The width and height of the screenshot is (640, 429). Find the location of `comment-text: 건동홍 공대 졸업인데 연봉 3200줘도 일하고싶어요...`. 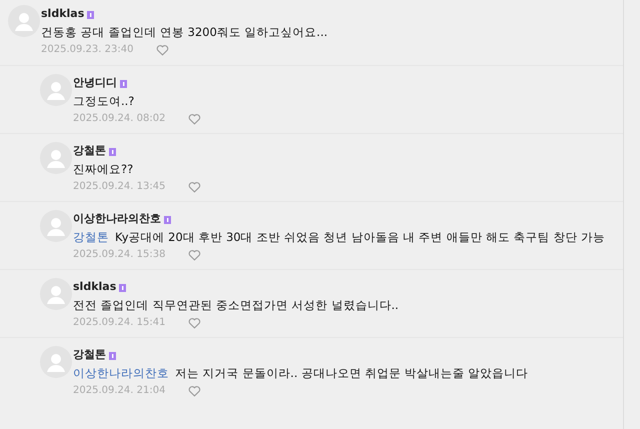

comment-text: 건동홍 공대 졸업인데 연봉 3200줘도 일하고싶어요... is located at coordinates (184, 32).